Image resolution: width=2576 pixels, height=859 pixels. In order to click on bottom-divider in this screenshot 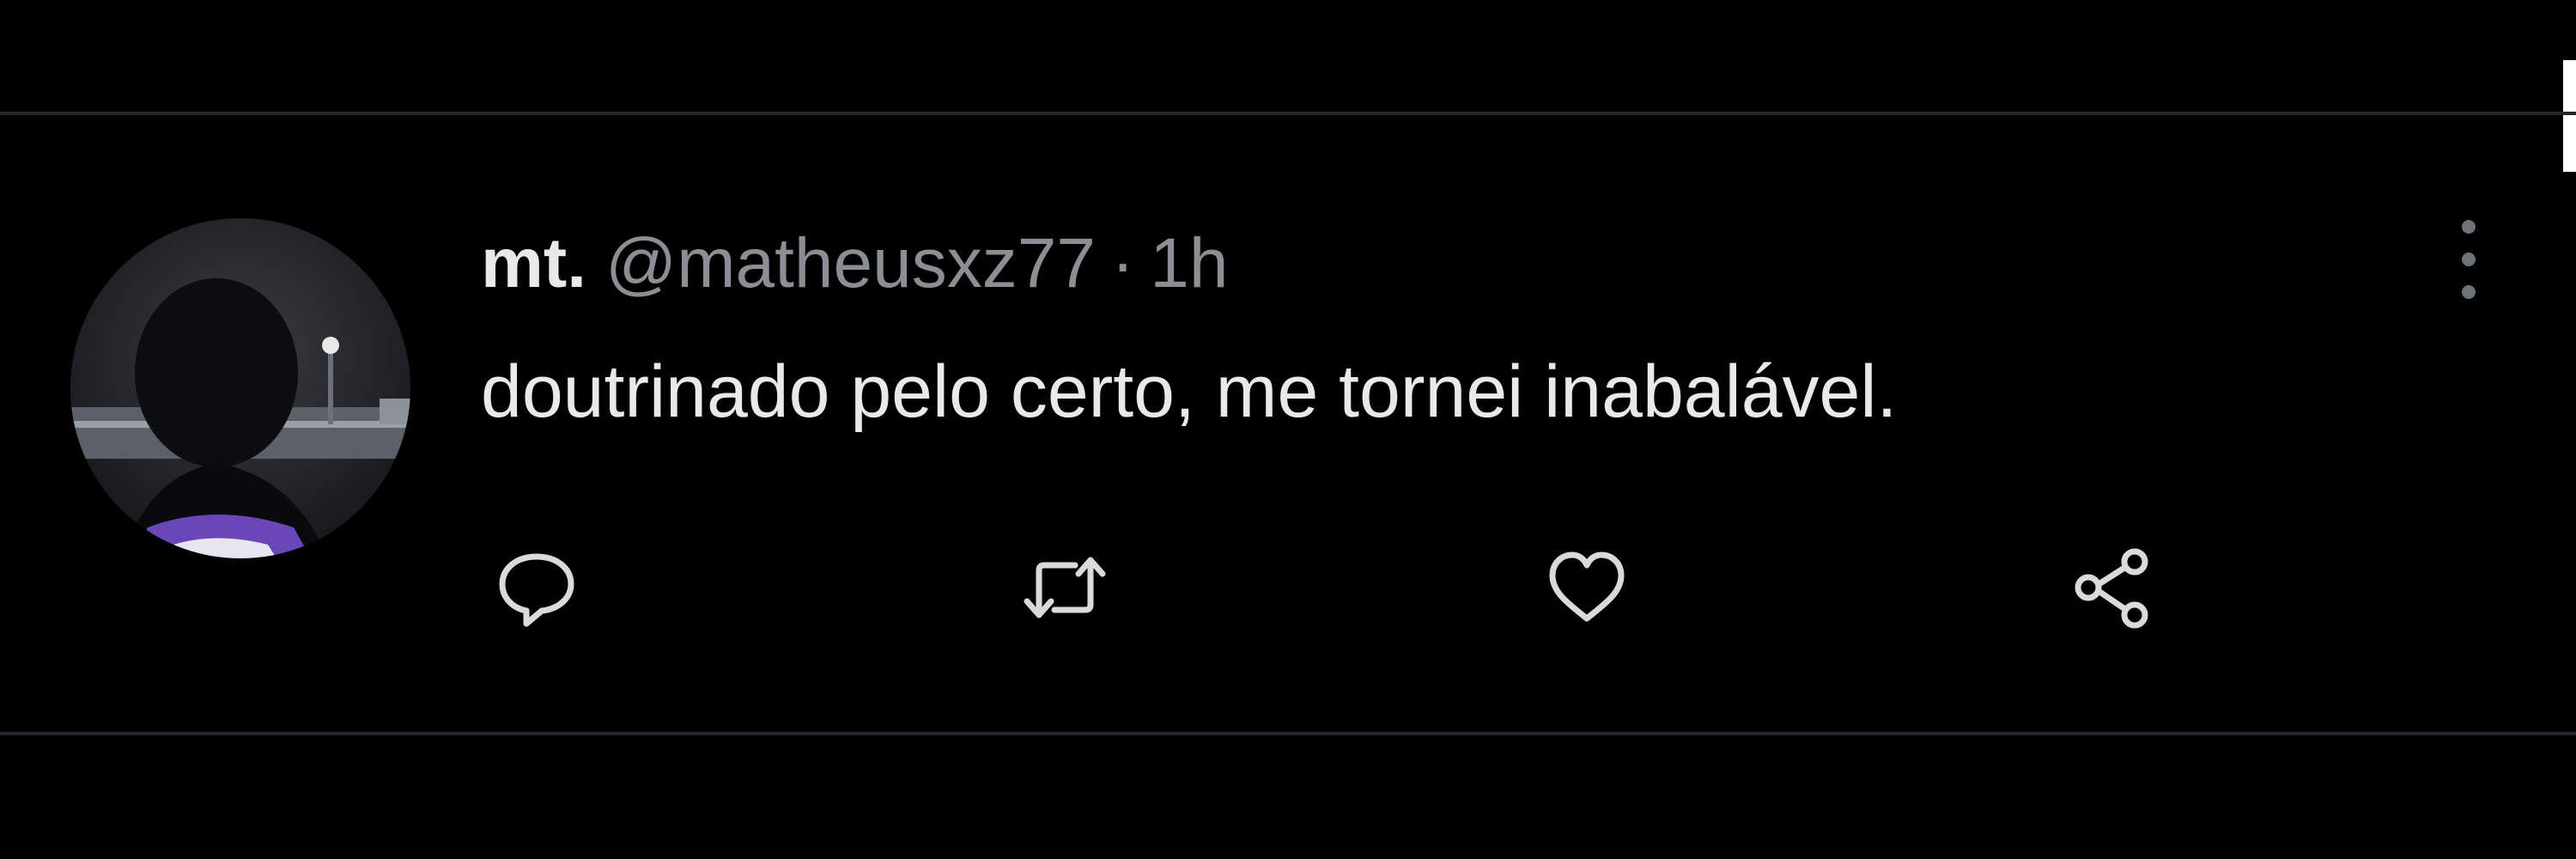, I will do `click(1288, 733)`.